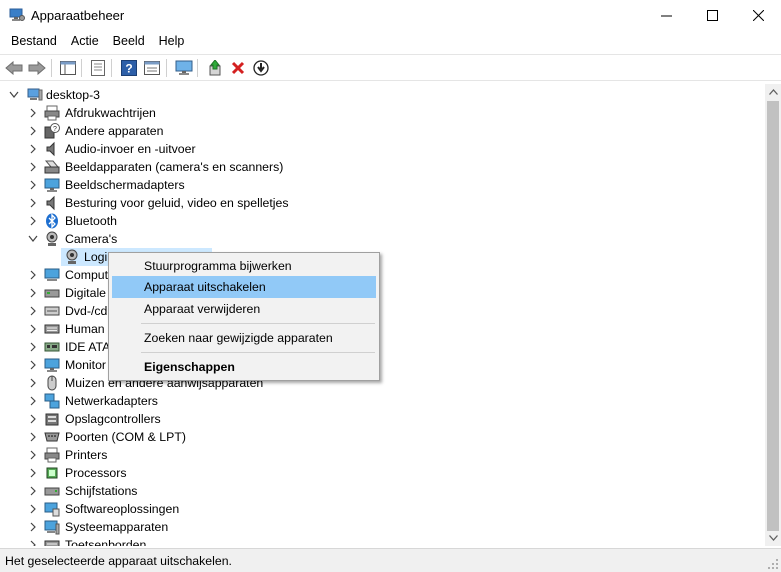 Image resolution: width=781 pixels, height=572 pixels. What do you see at coordinates (382, 509) in the screenshot?
I see `tree-category-softwareoplossingen: Softwareoplossingen` at bounding box center [382, 509].